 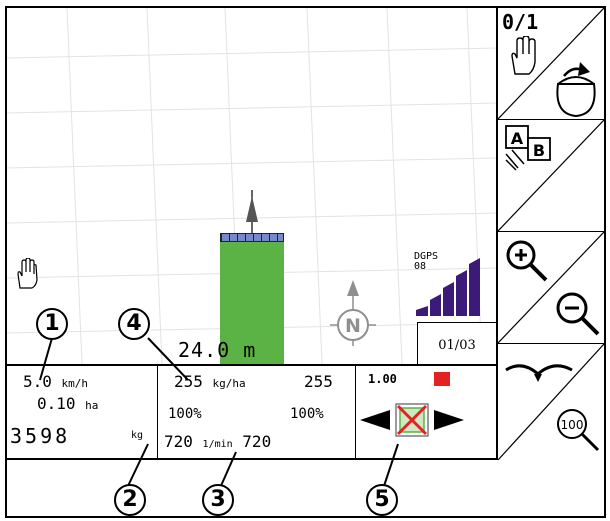 I want to click on callout-2: 2, so click(x=130, y=500).